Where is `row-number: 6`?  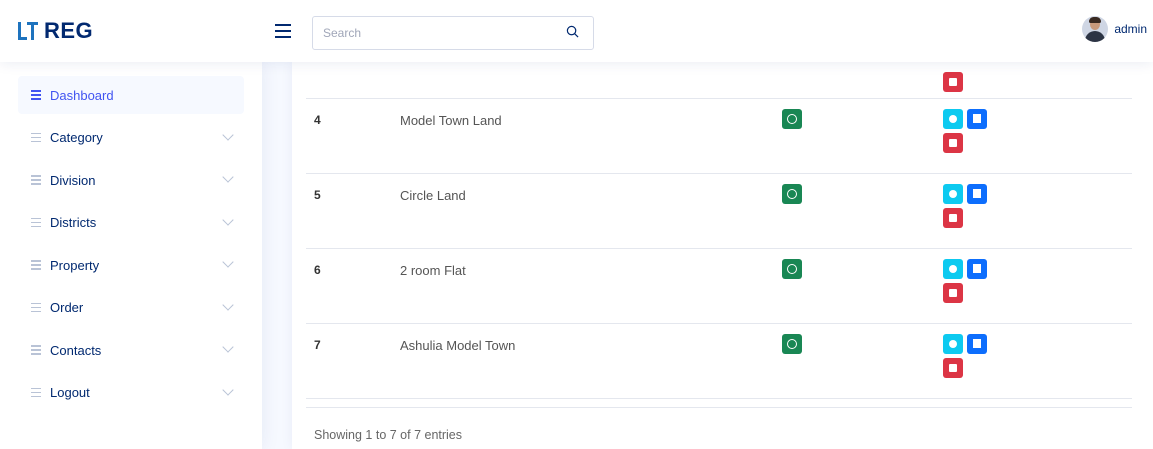 row-number: 6 is located at coordinates (317, 270).